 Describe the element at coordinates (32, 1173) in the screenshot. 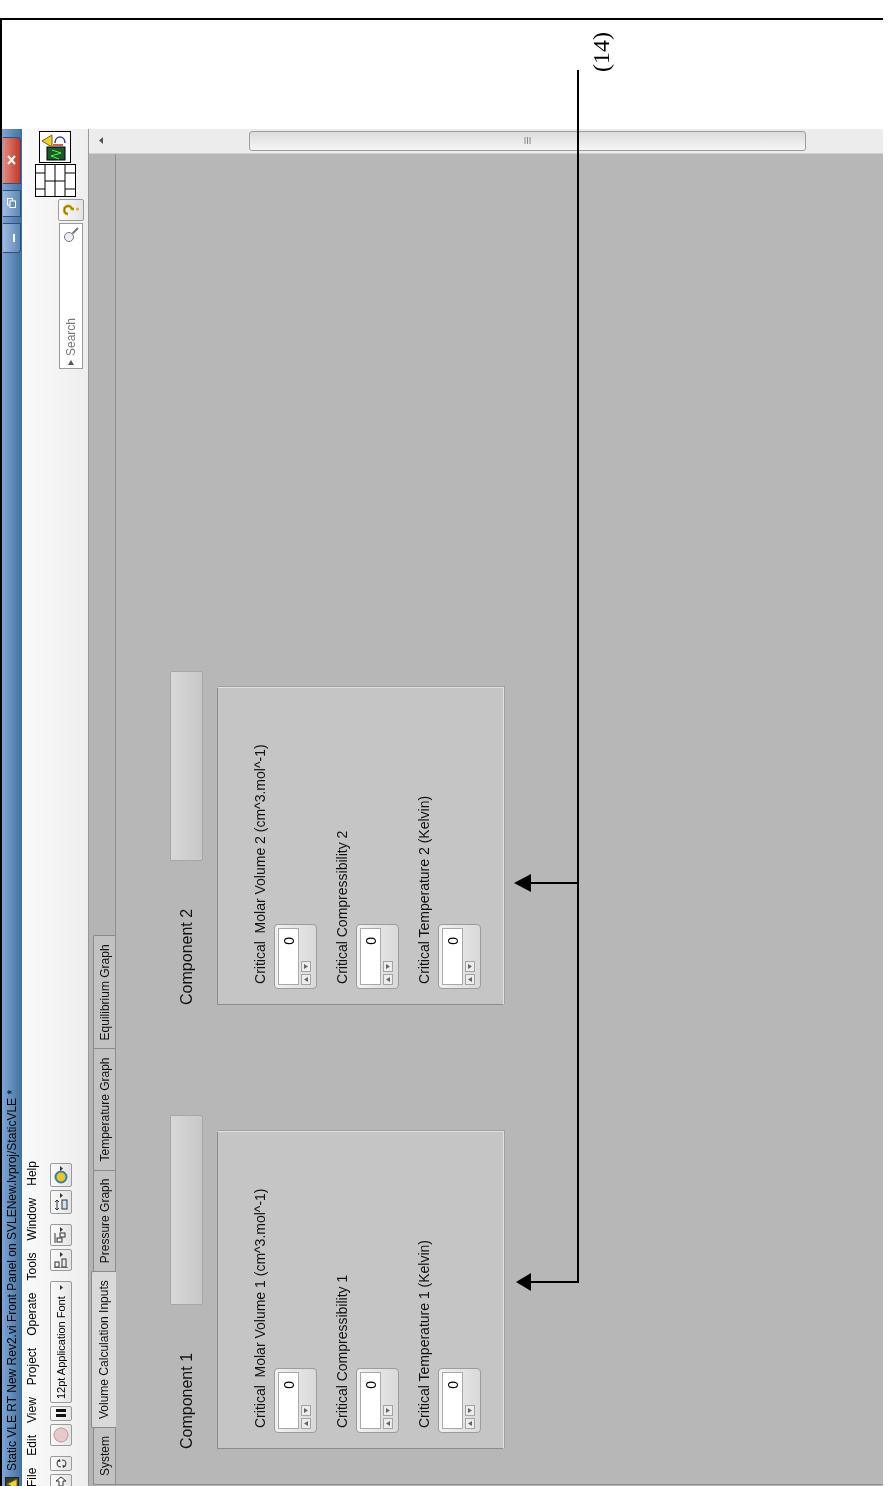

I see `menu-item: Help` at that location.